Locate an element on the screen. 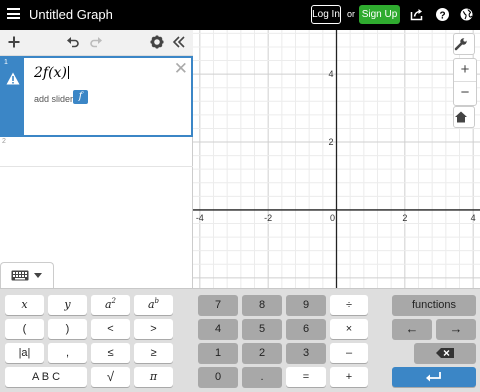 The height and width of the screenshot is (392, 480). key-a-power-b-exponent: b is located at coordinates (157, 301).